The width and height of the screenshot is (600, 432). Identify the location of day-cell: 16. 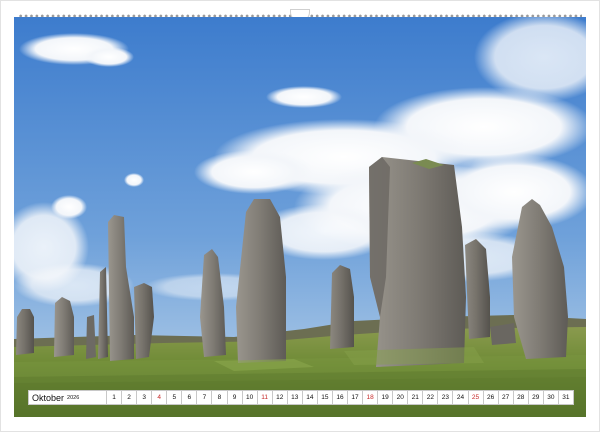
(340, 397).